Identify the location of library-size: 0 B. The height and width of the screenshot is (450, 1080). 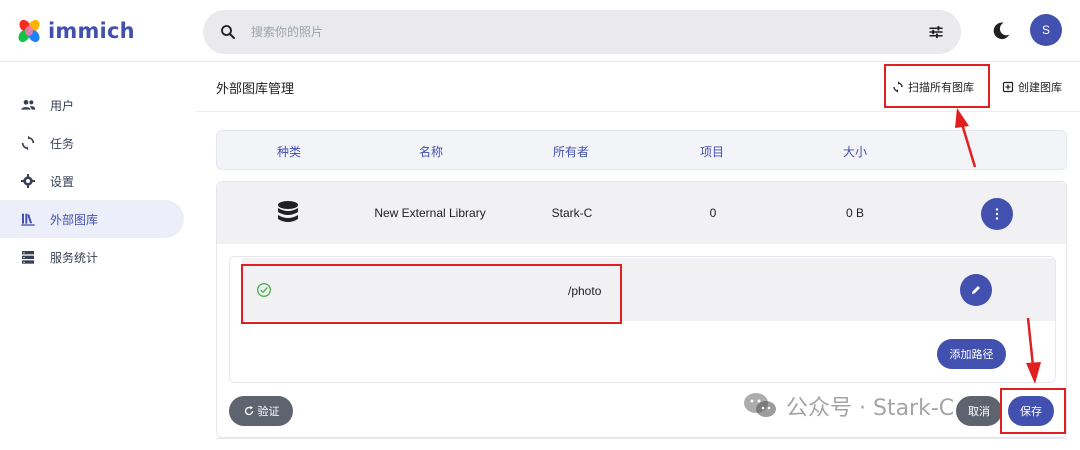
(854, 213).